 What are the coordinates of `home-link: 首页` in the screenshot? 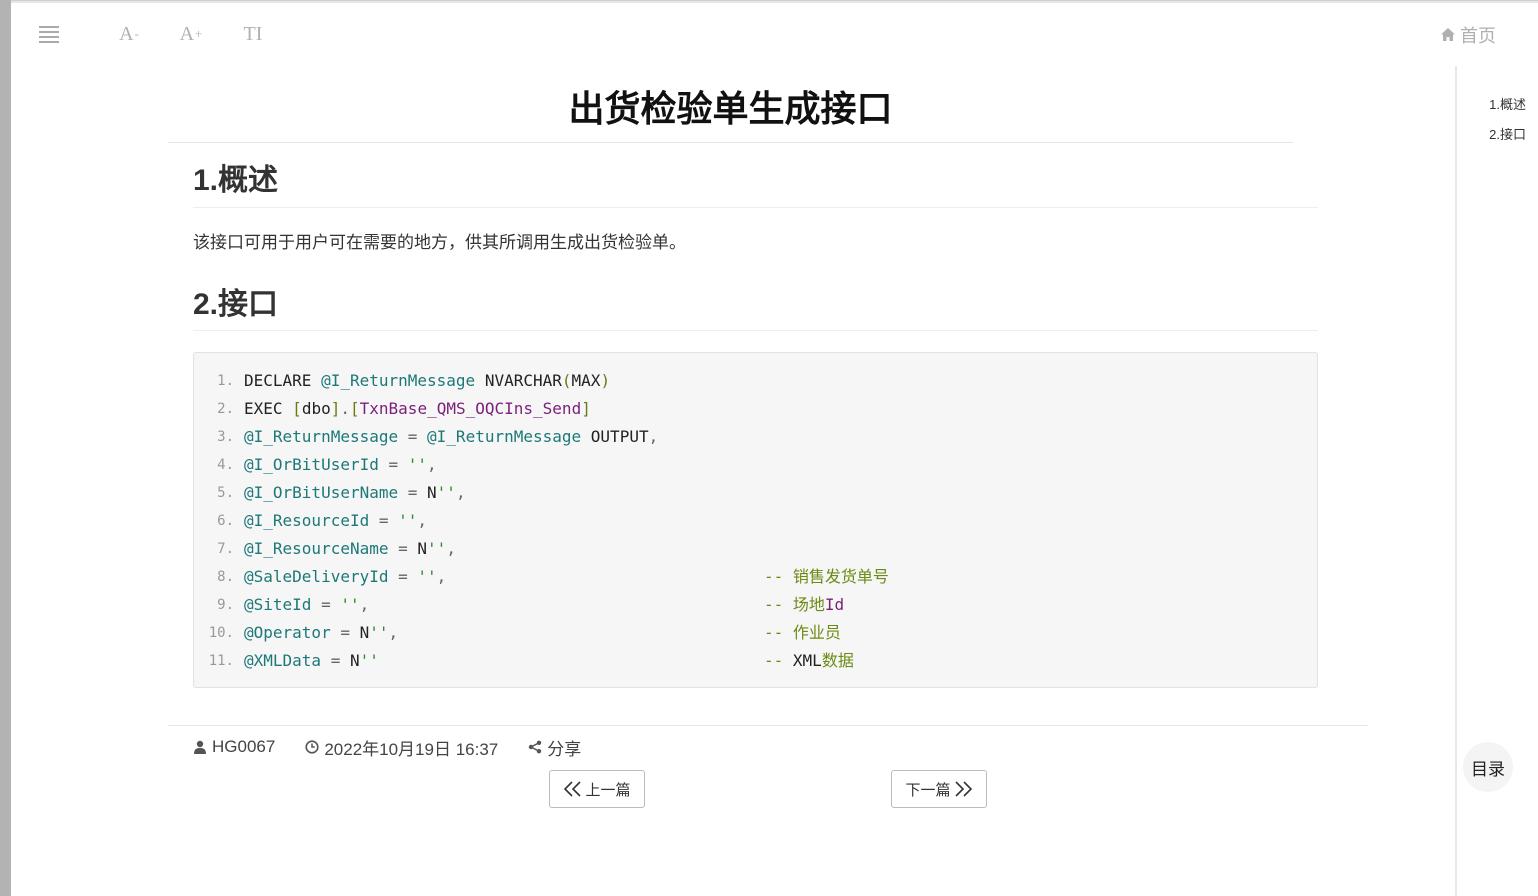 It's located at (1468, 35).